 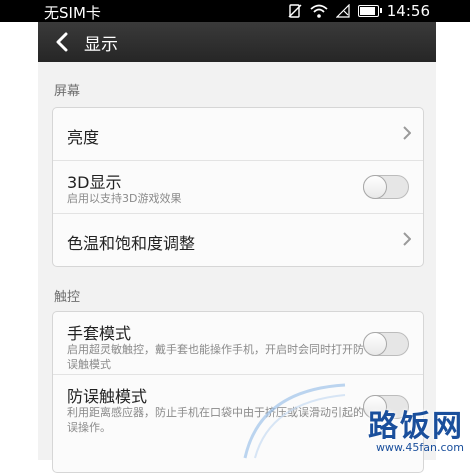 What do you see at coordinates (131, 243) in the screenshot?
I see `row-title: 色温和饱和度调整` at bounding box center [131, 243].